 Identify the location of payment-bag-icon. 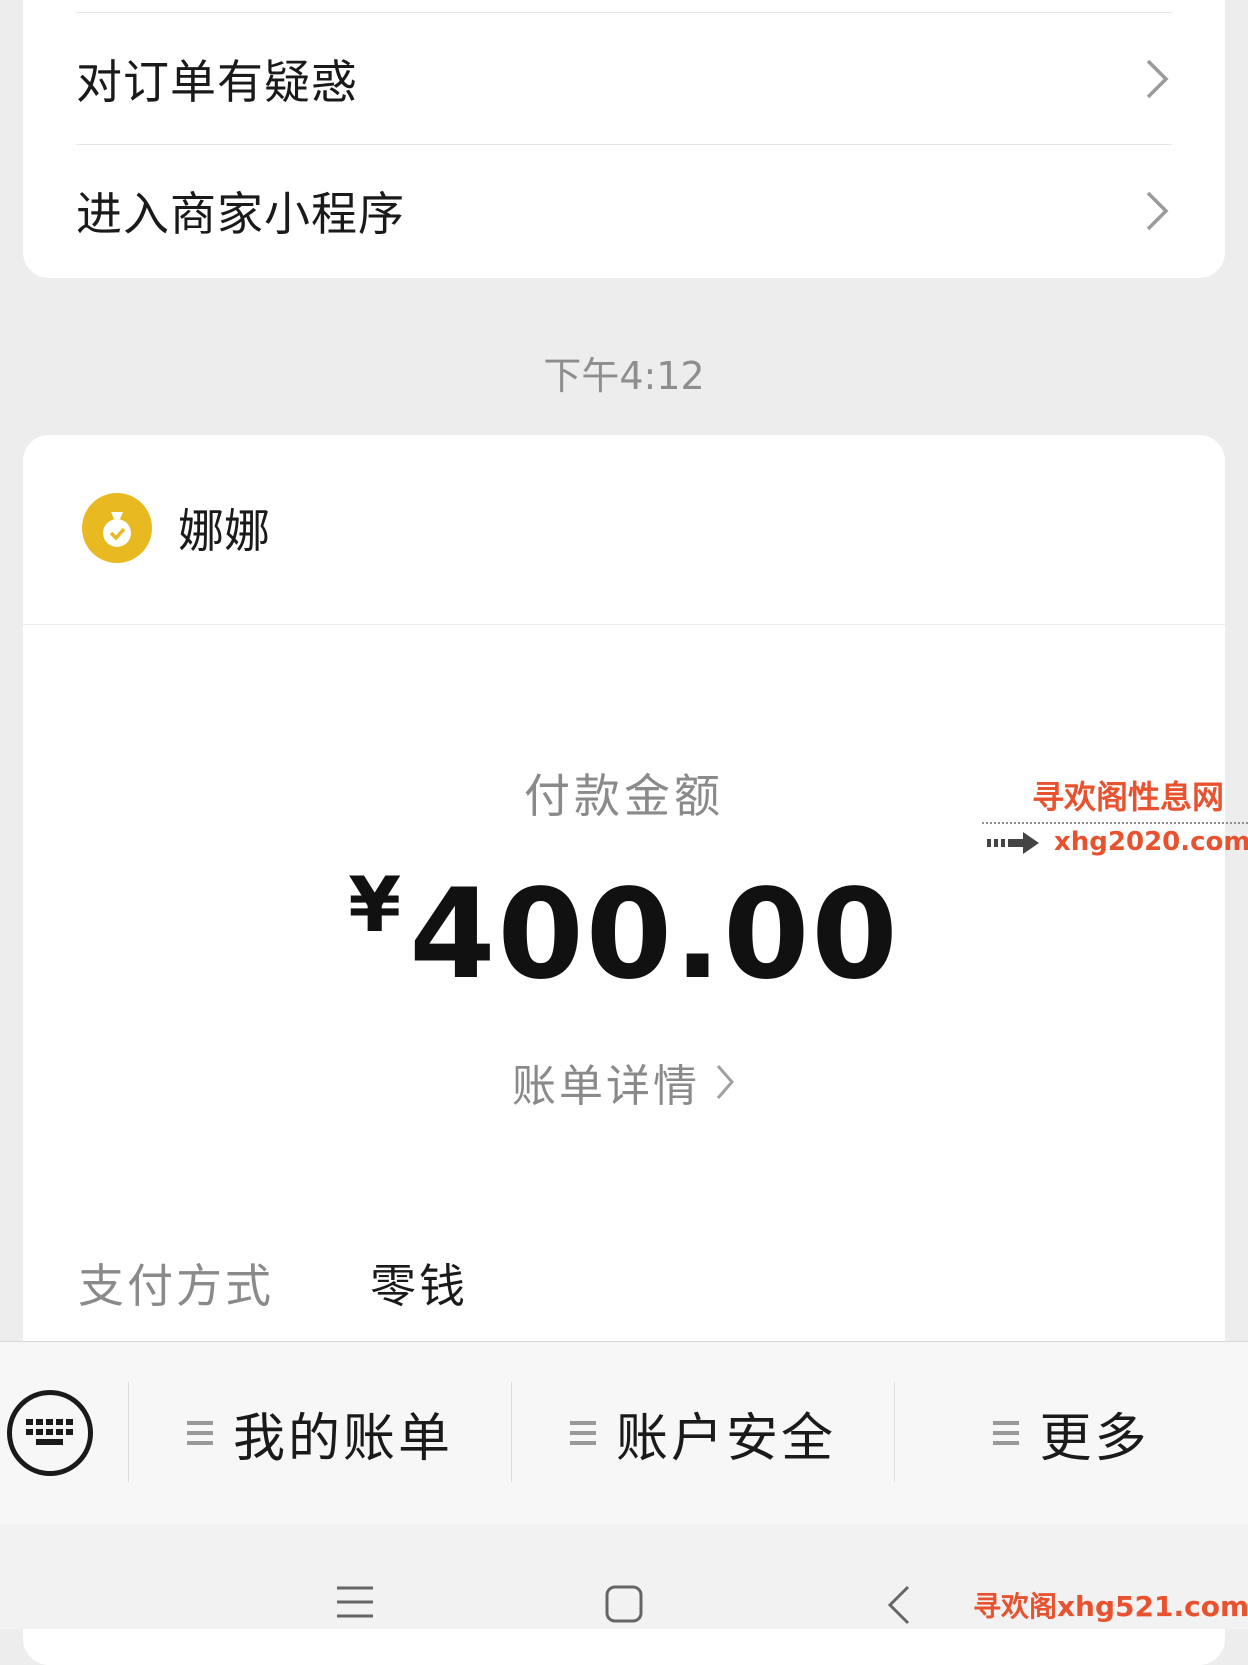
(117, 528).